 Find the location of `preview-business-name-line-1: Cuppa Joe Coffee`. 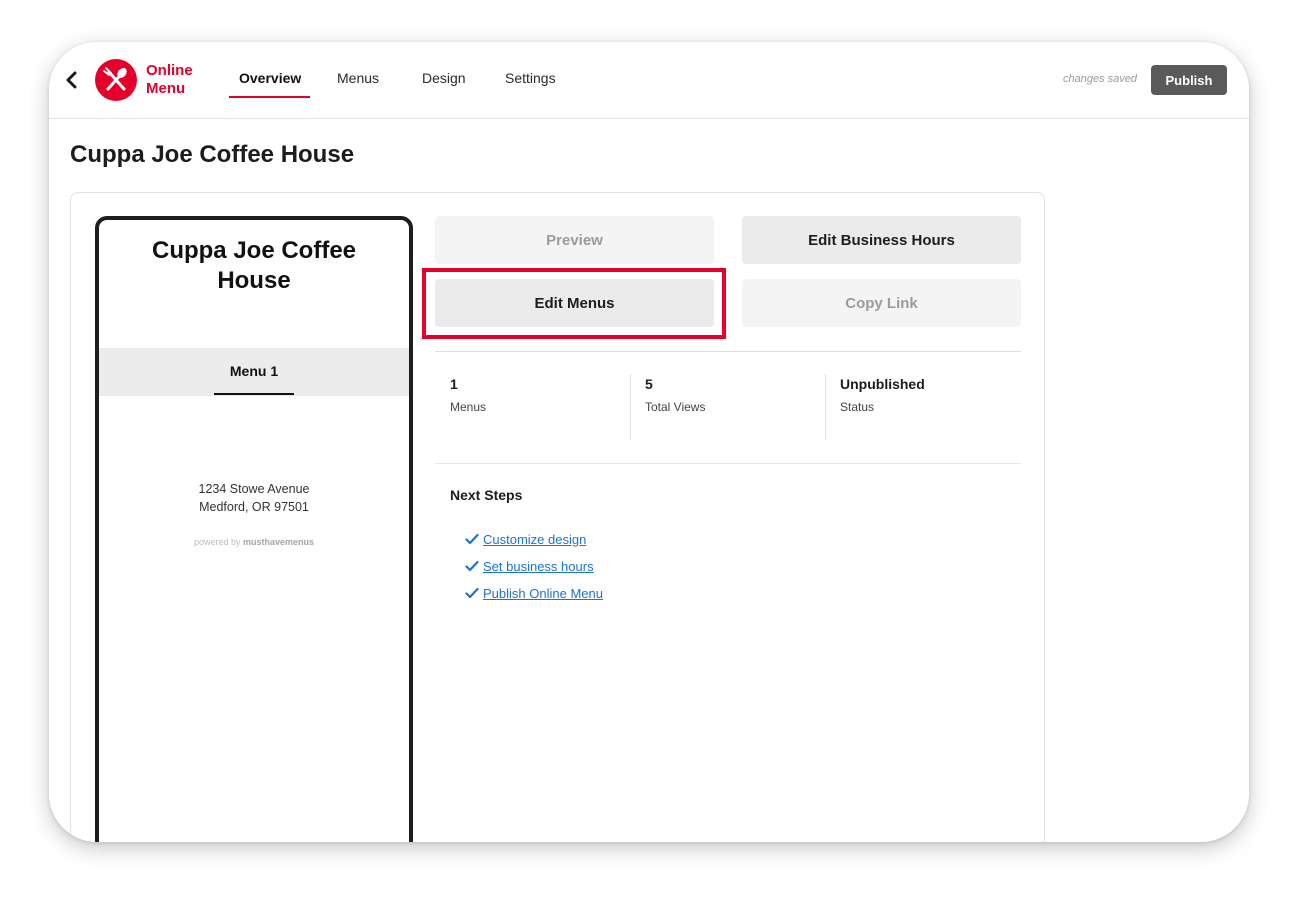

preview-business-name-line-1: Cuppa Joe Coffee is located at coordinates (254, 250).